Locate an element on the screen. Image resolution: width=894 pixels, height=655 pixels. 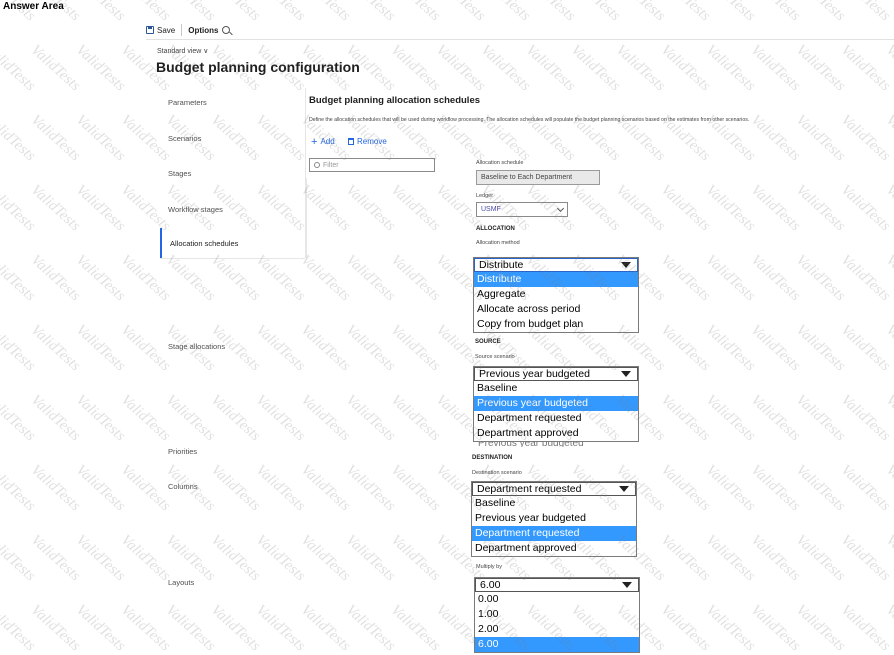
dropdown-option: 1.00 is located at coordinates (557, 614).